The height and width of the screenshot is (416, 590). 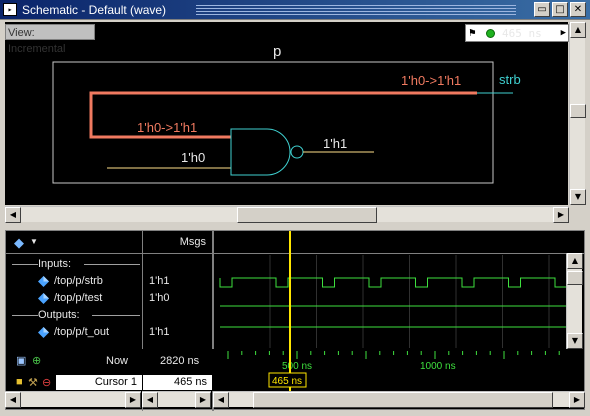 I want to click on signal-row-test: /top/p/test, so click(x=74, y=298).